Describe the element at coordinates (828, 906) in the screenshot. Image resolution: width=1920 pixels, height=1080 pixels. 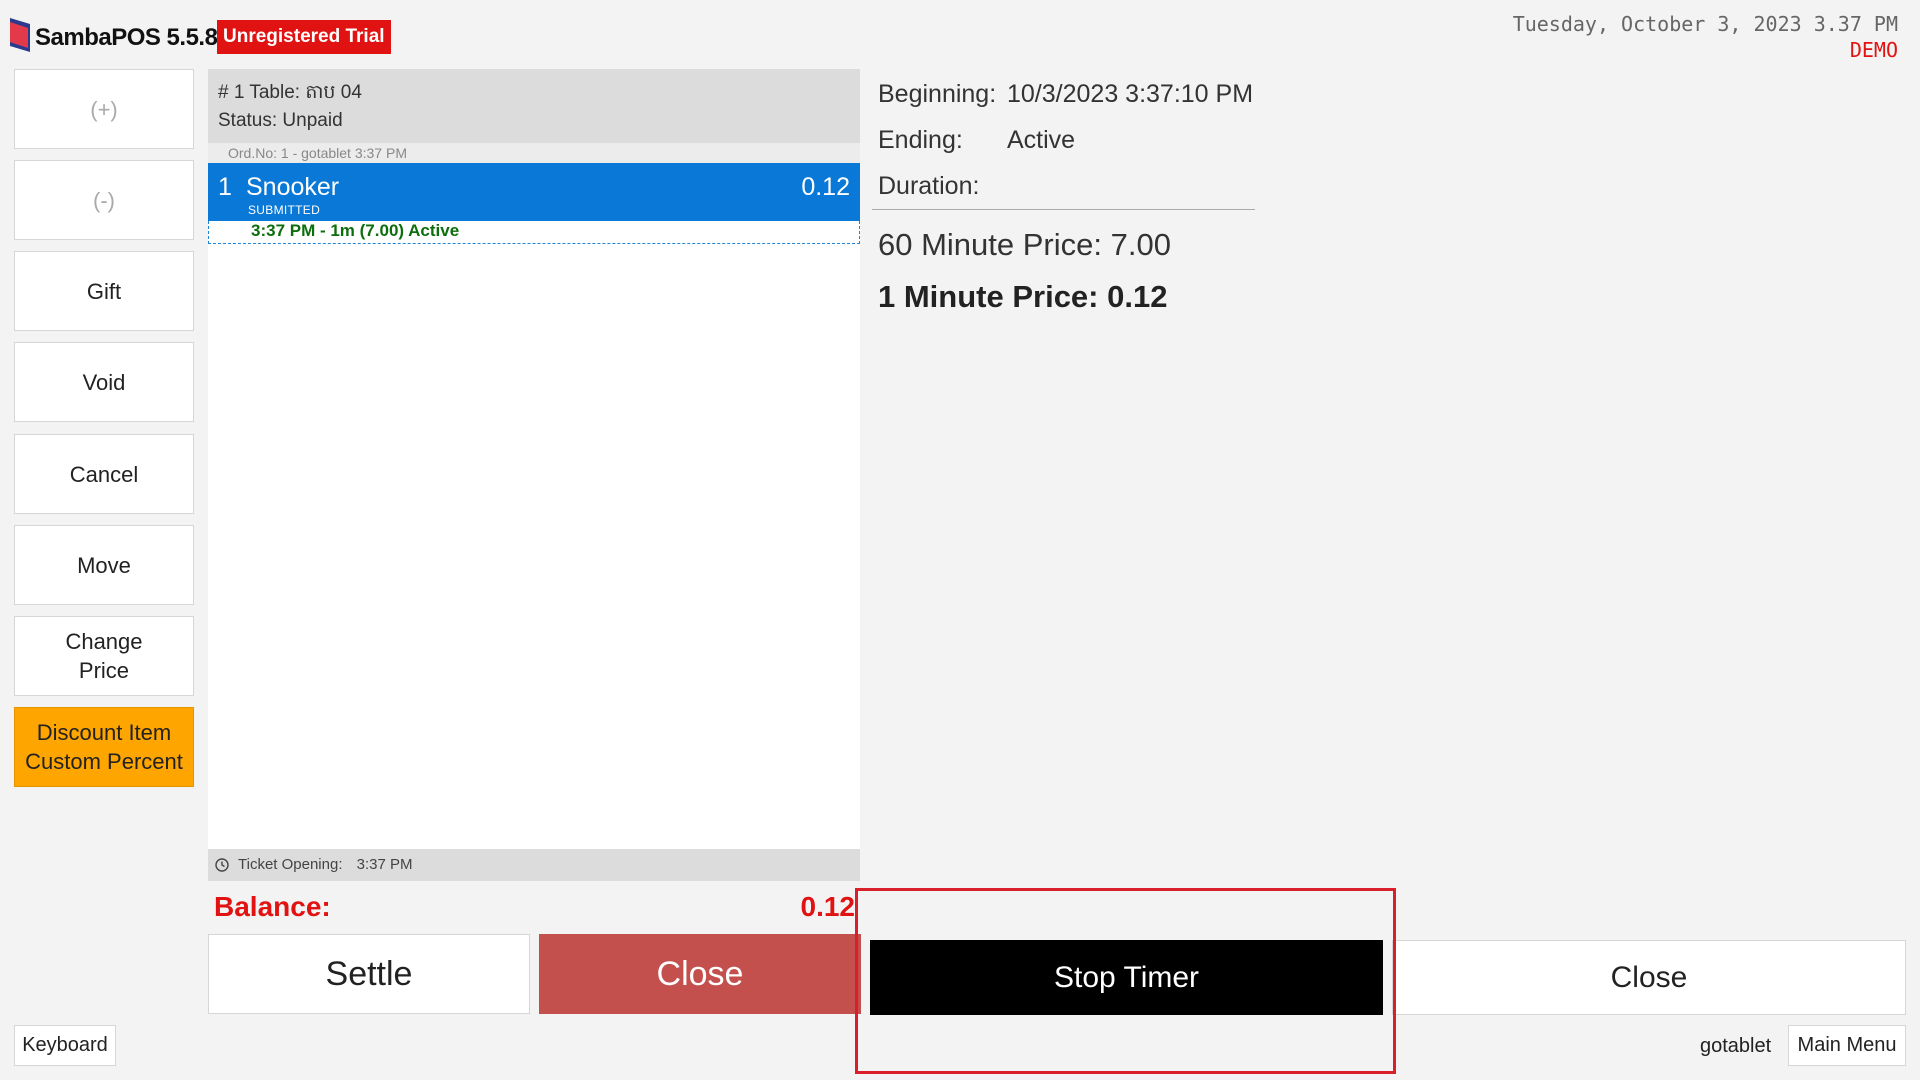
I see `balance-value: 0.12` at that location.